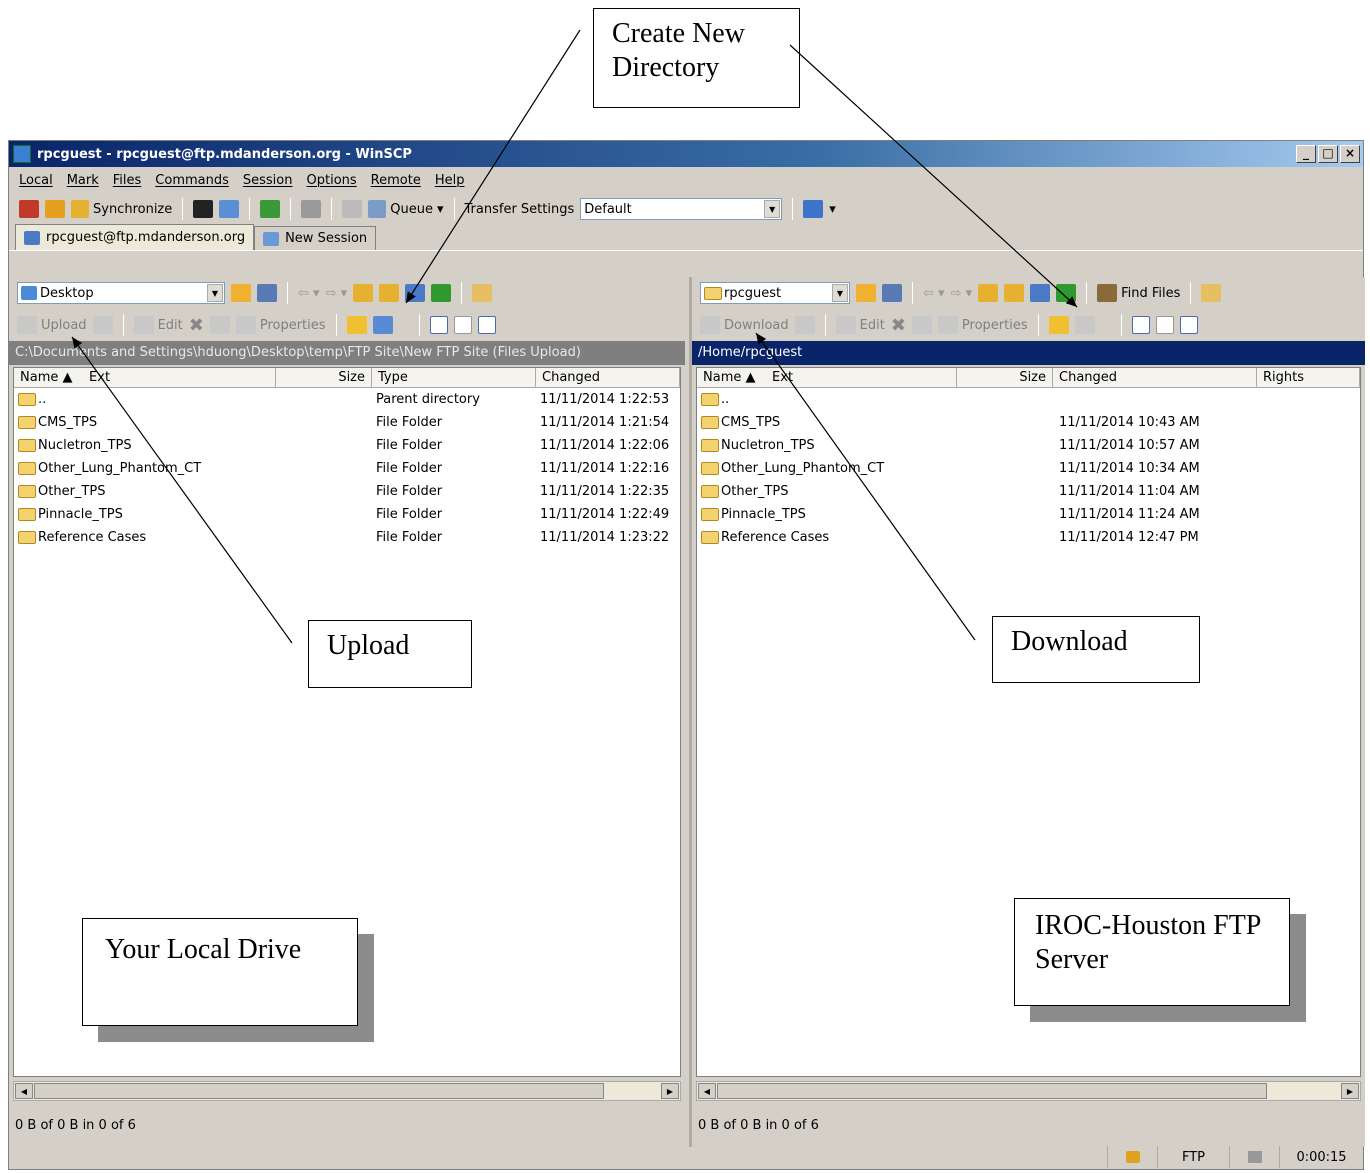 Image resolution: width=1370 pixels, height=1173 pixels. I want to click on minimize-button: _, so click(1306, 154).